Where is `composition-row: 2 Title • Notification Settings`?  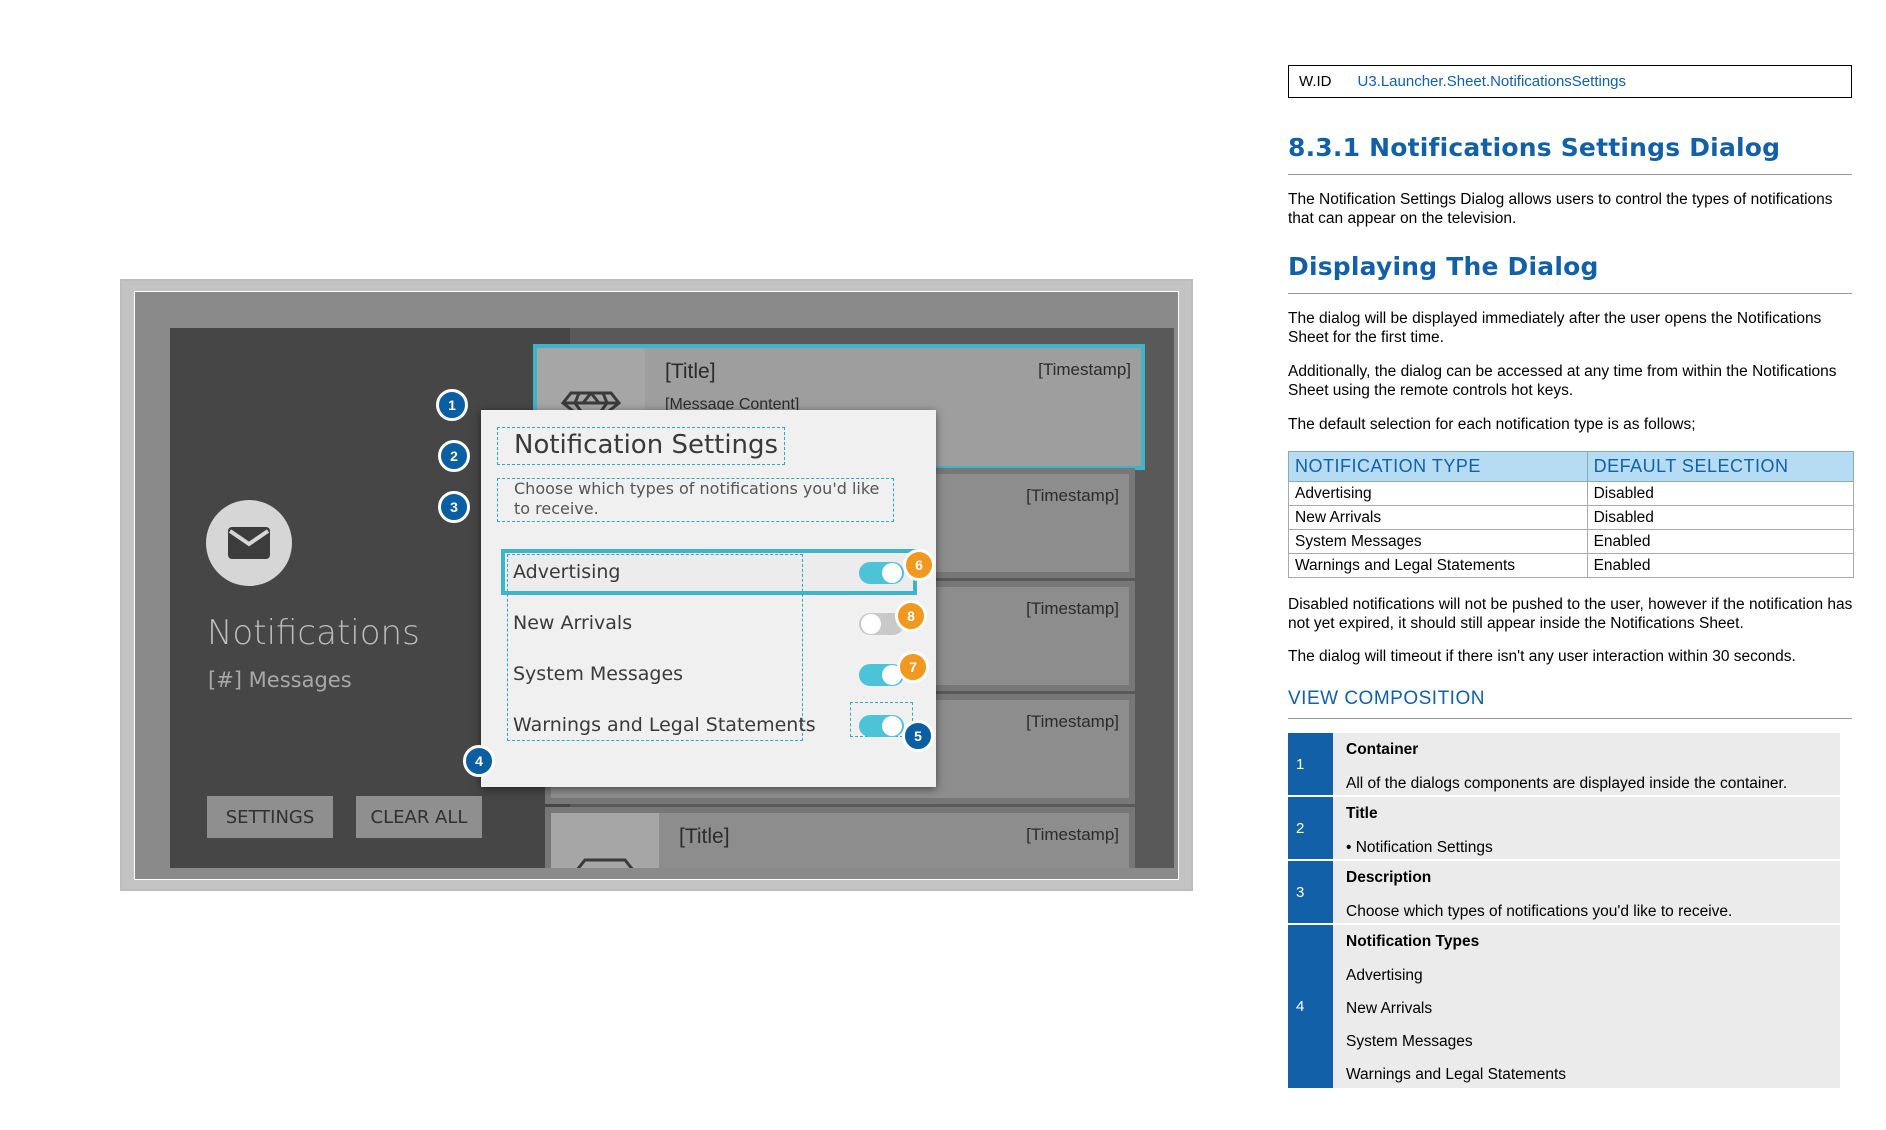
composition-row: 2 Title • Notification Settings is located at coordinates (1564, 828).